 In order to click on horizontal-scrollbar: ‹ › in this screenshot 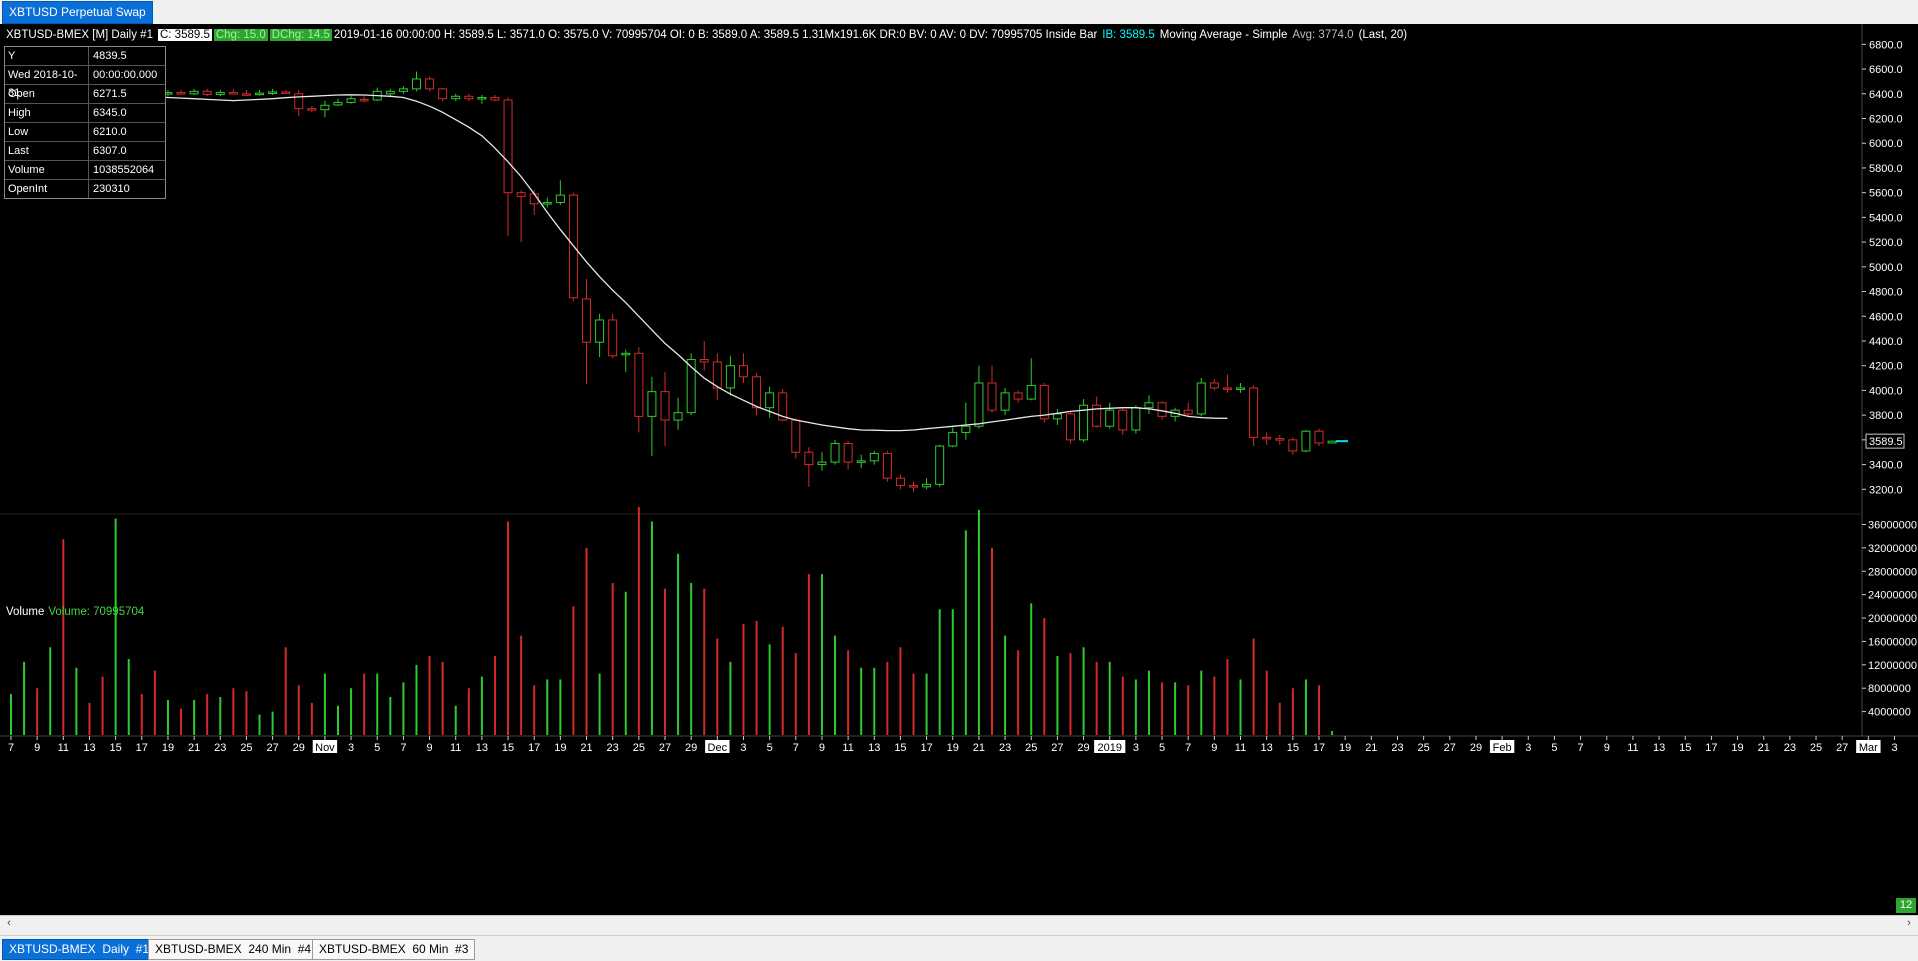, I will do `click(959, 922)`.